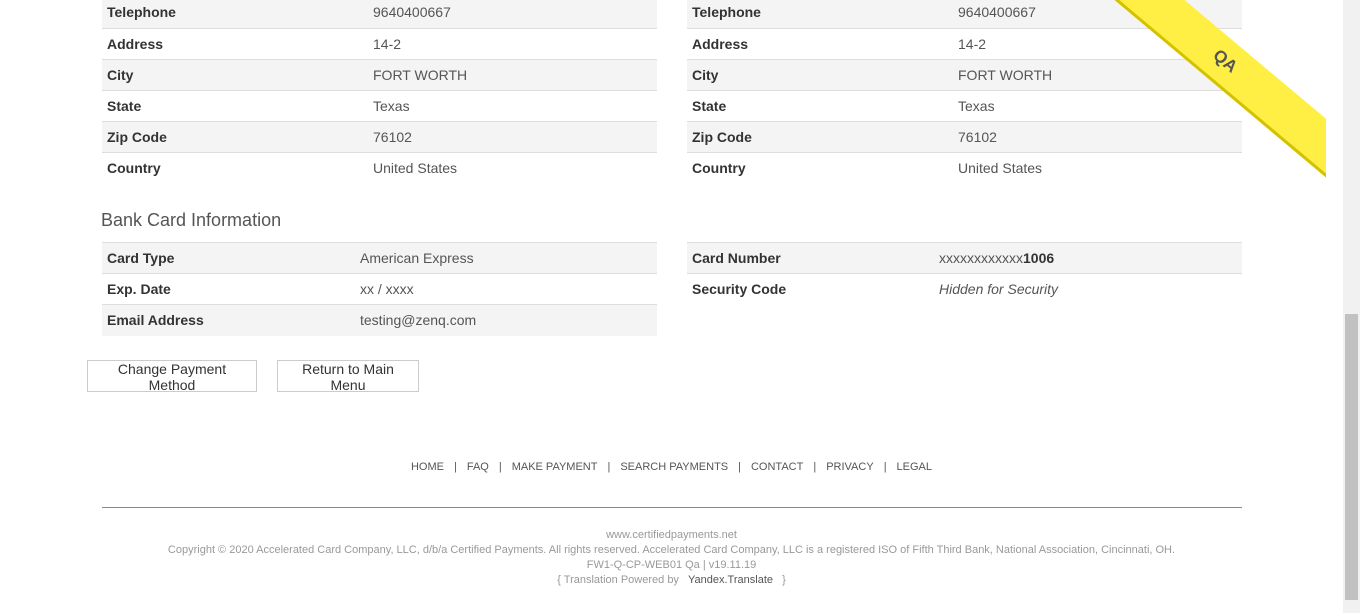 The height and width of the screenshot is (613, 1360). Describe the element at coordinates (1351, 457) in the screenshot. I see `scrollbar-thumb` at that location.